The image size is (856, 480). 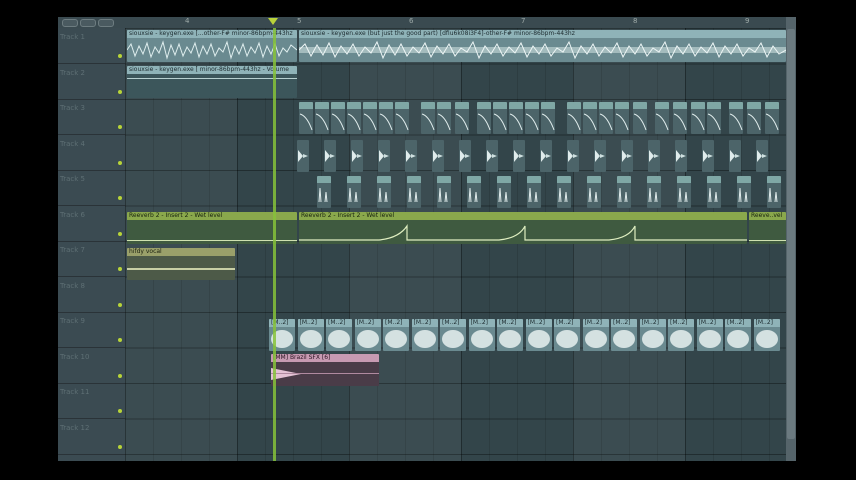 I want to click on track-header: Track 9, so click(x=91, y=330).